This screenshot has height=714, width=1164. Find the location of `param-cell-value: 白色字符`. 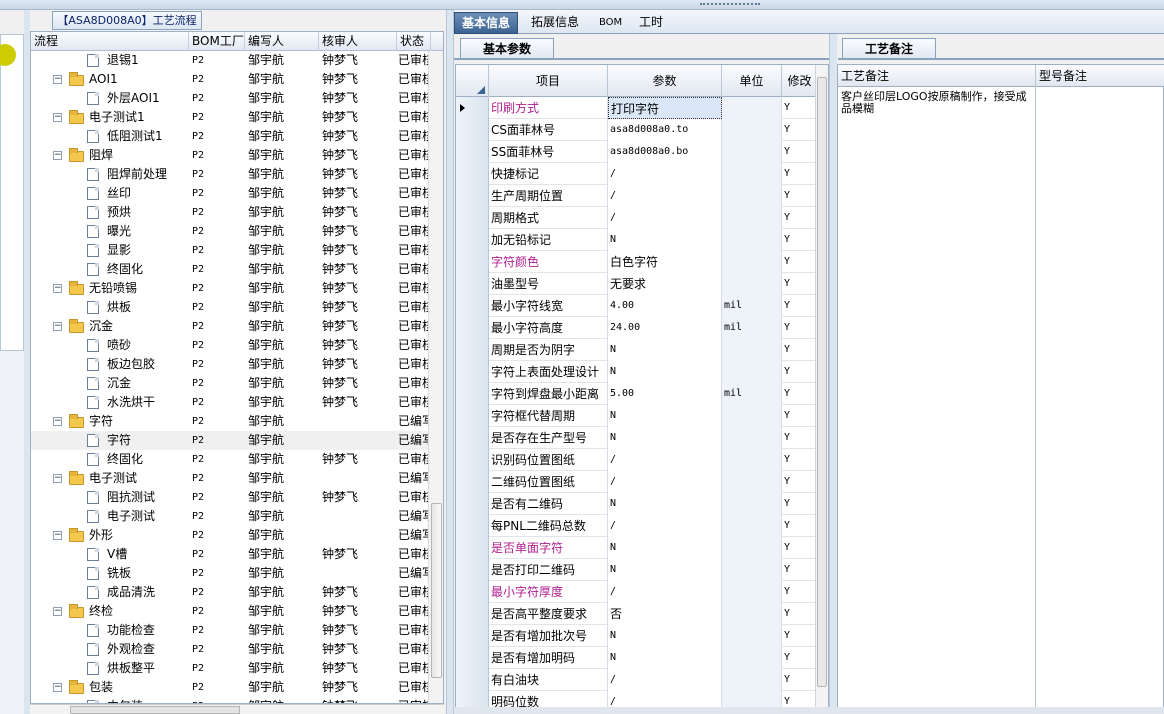

param-cell-value: 白色字符 is located at coordinates (665, 262).